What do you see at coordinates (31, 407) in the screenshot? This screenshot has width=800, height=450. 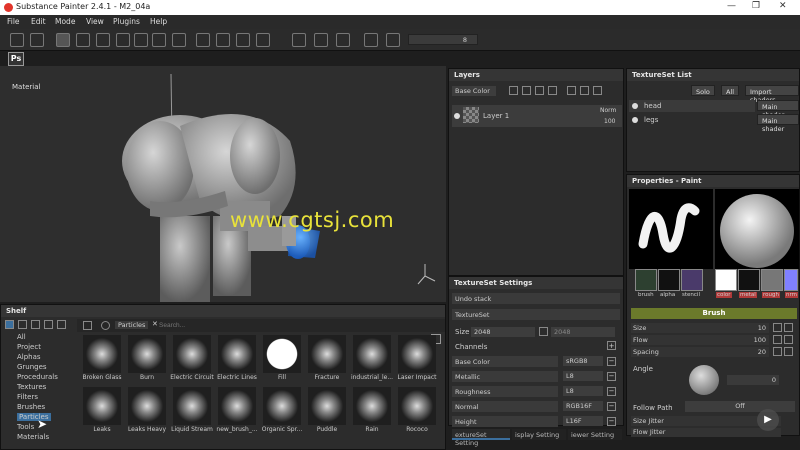 I see `shelf-category-brushes: Brushes` at bounding box center [31, 407].